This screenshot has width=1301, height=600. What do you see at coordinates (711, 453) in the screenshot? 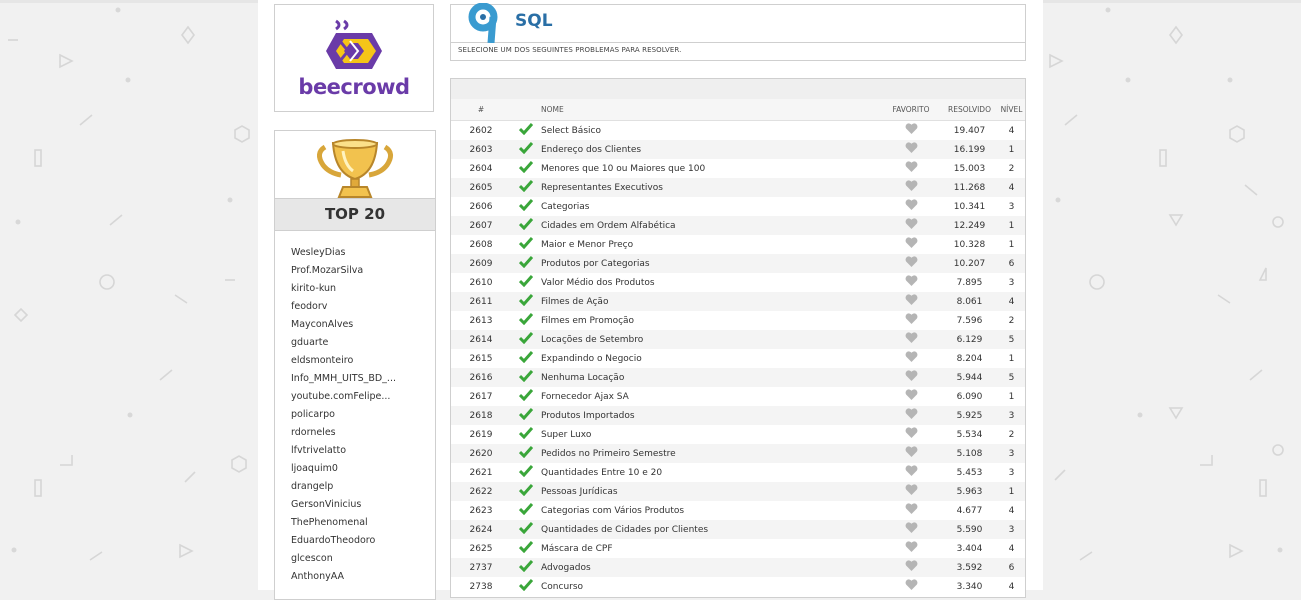
I see `problem-name-link: Pedidos no Primeiro Semestre` at bounding box center [711, 453].